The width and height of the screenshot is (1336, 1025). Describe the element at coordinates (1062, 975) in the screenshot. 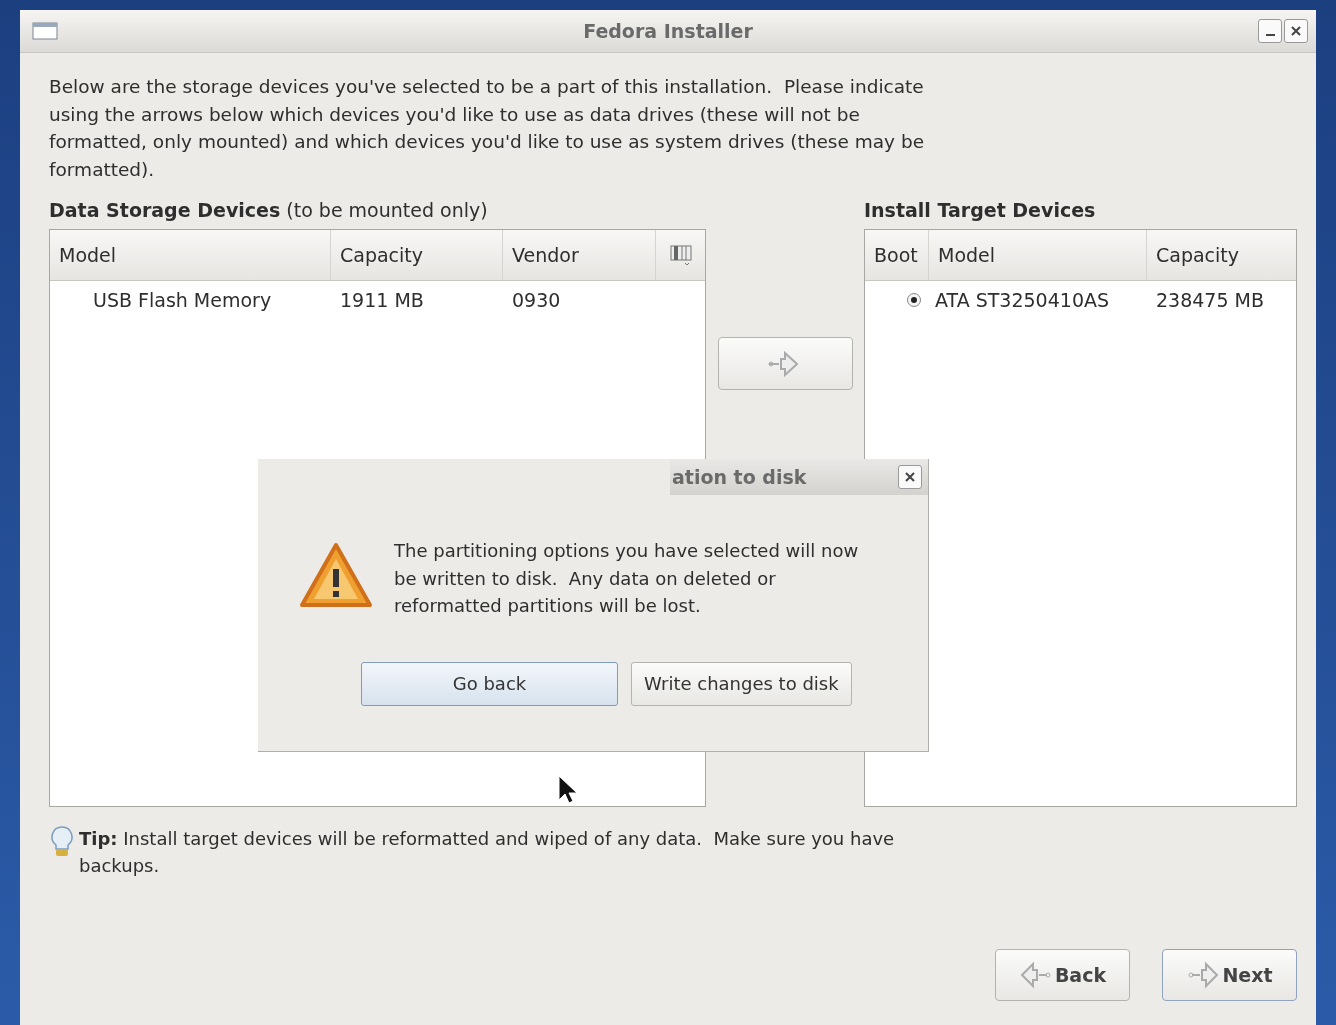

I see `nav-button: Back` at that location.